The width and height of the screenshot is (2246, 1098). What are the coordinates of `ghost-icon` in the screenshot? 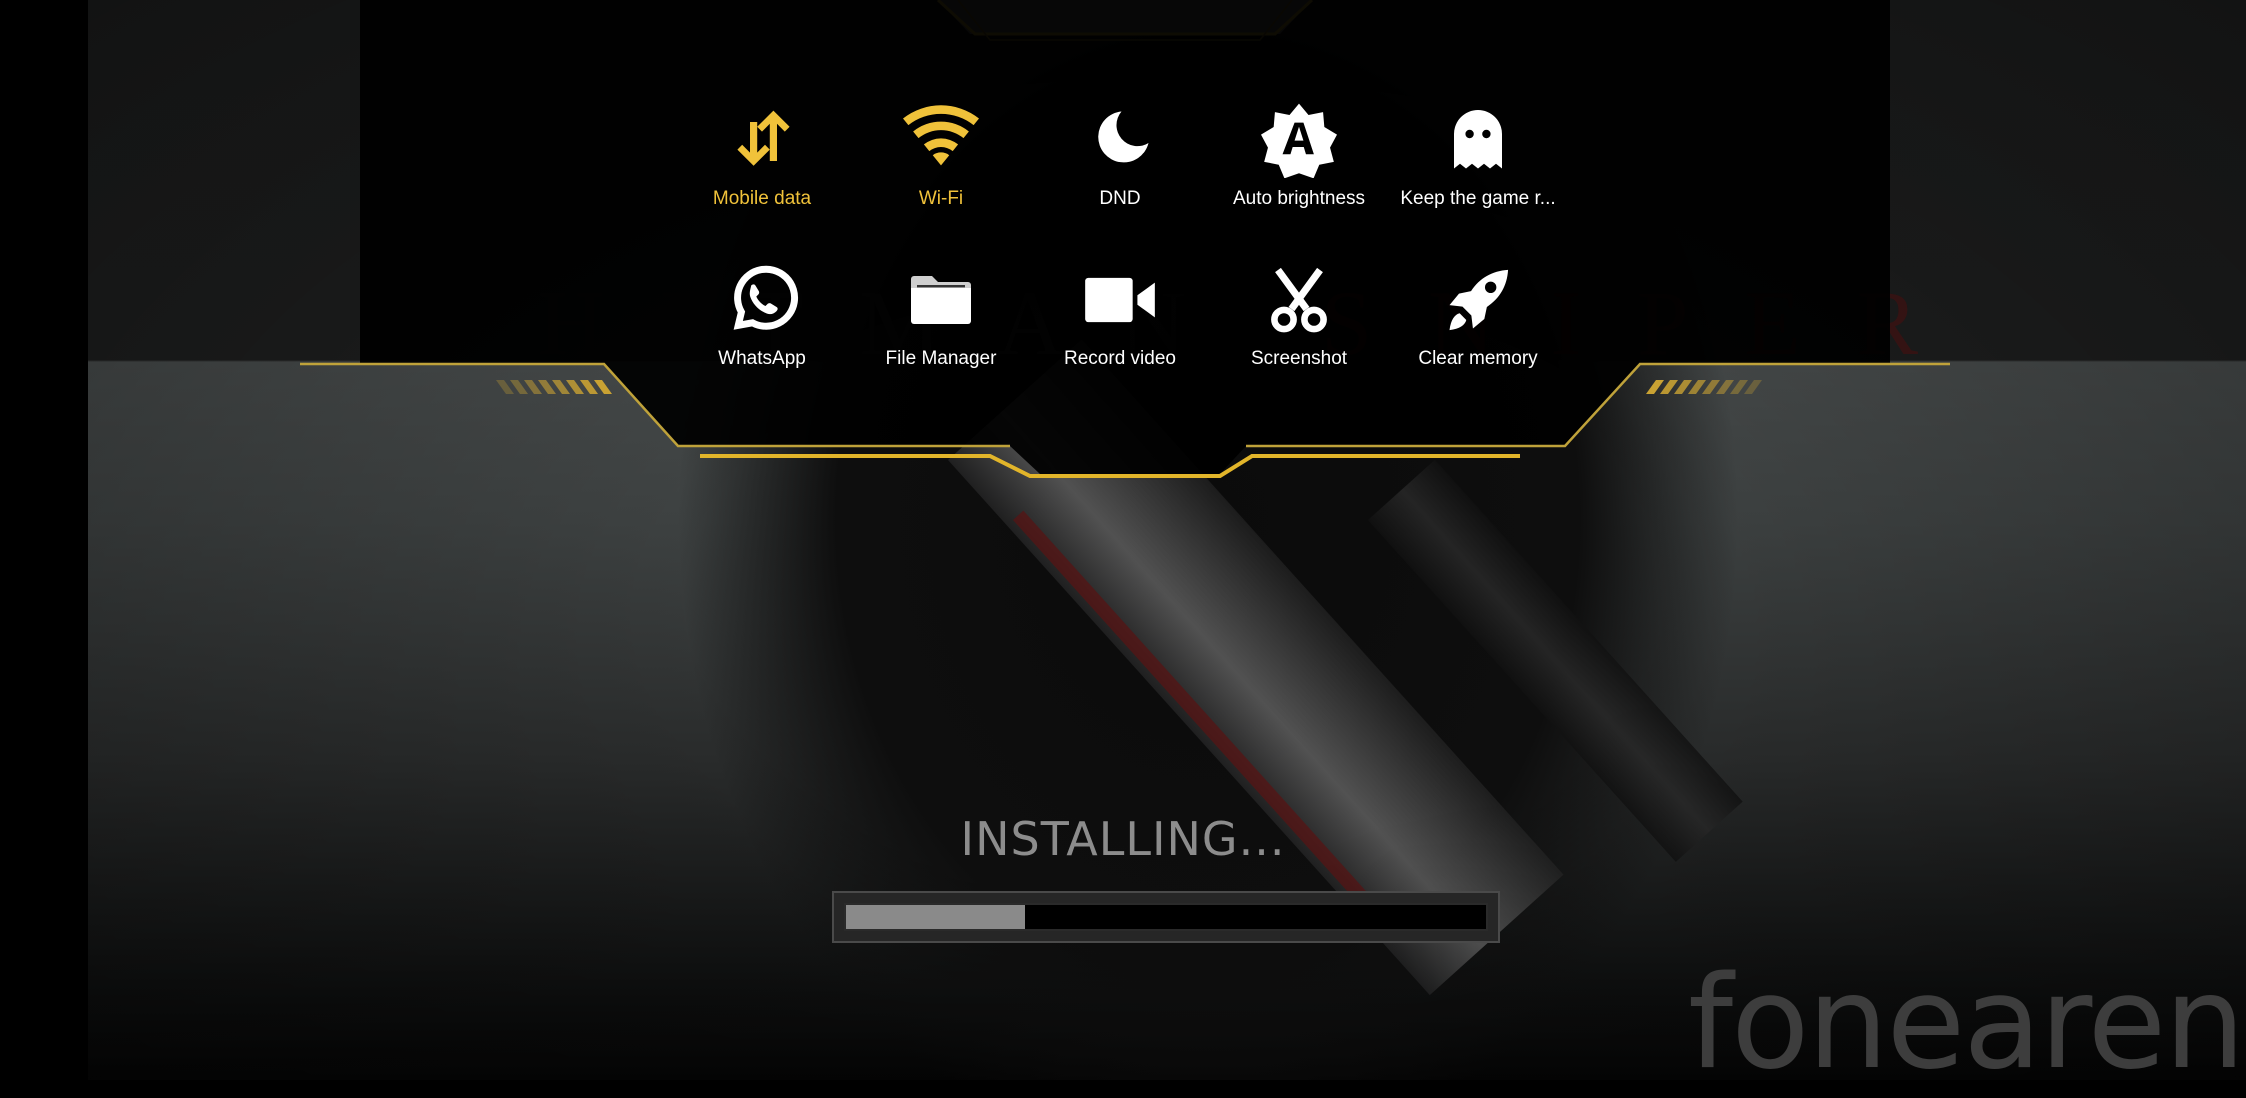 It's located at (1478, 140).